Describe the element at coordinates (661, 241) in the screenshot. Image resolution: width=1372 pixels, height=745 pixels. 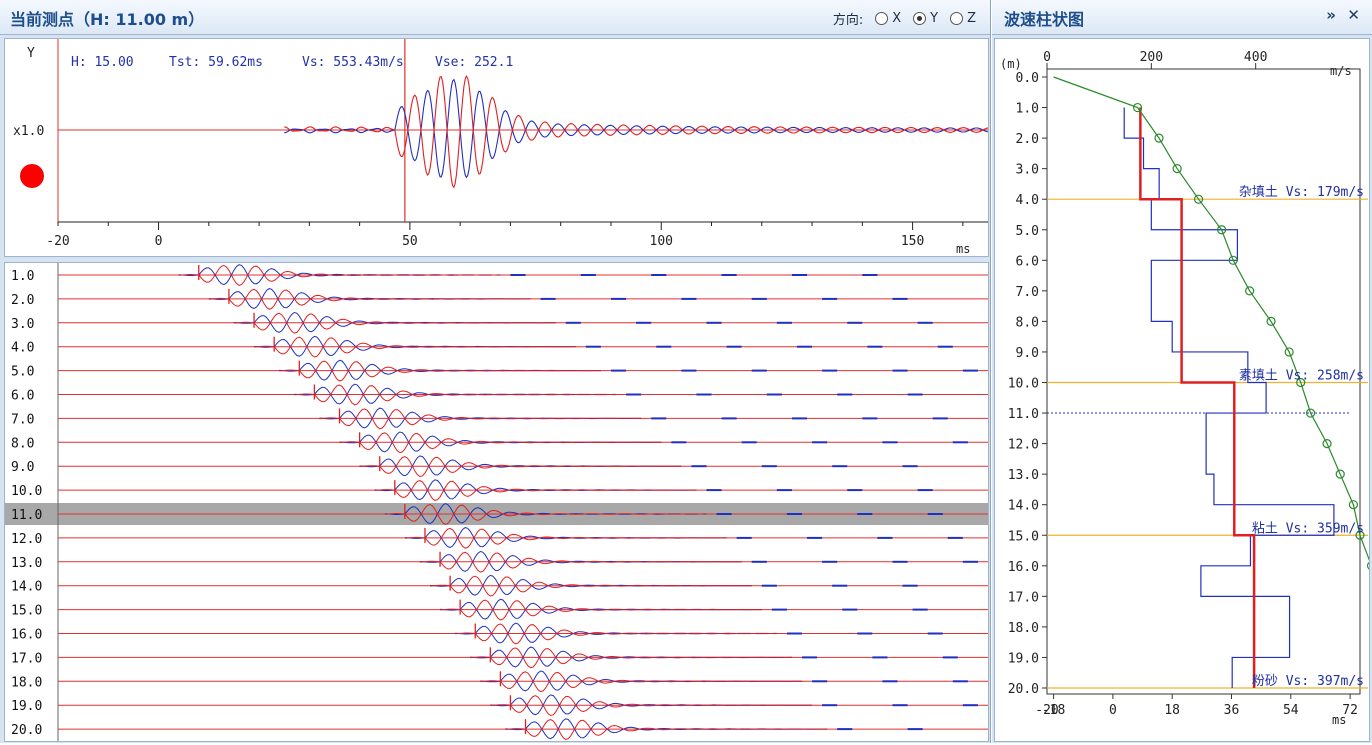
I see `x-tick-label: 100` at that location.